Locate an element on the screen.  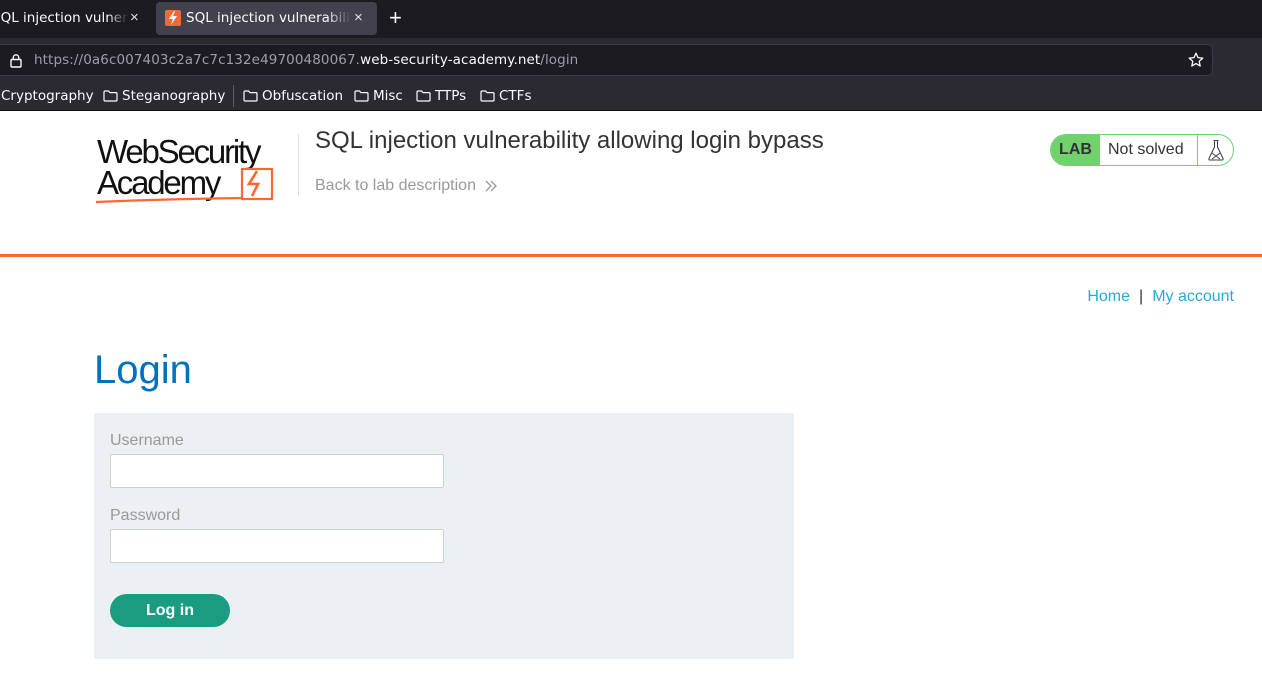
lock-icon is located at coordinates (16, 61).